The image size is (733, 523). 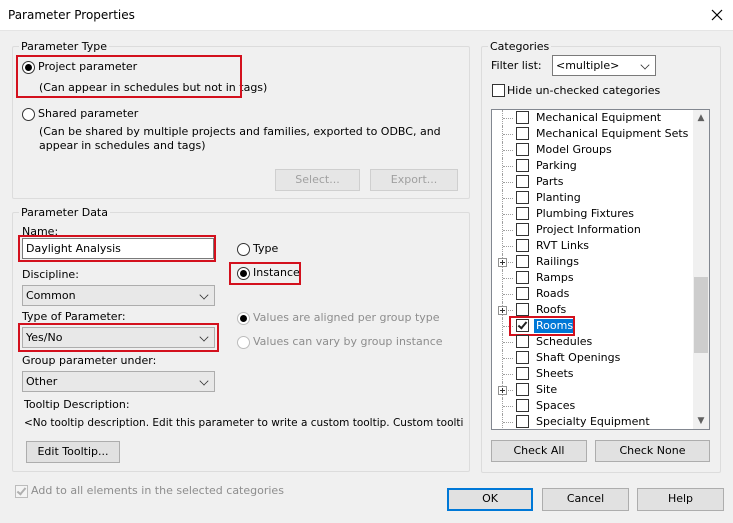 I want to click on category-row: Schedules, so click(x=592, y=342).